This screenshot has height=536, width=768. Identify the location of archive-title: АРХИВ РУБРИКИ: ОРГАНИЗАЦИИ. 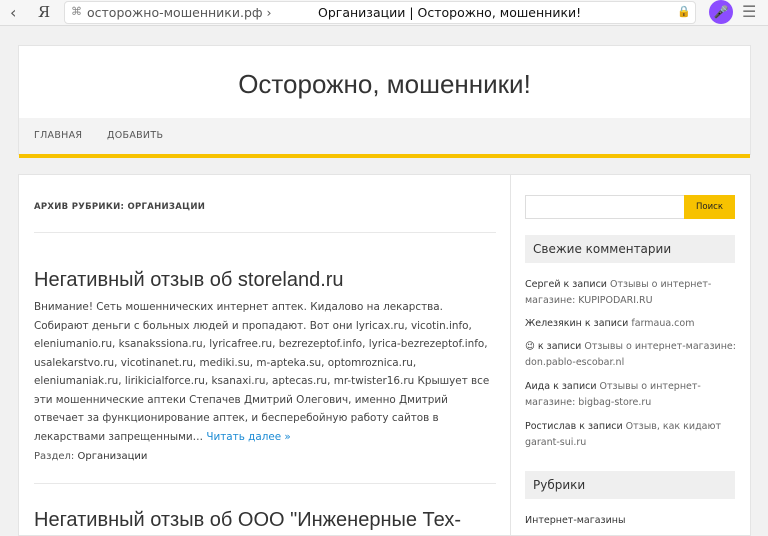
(120, 207).